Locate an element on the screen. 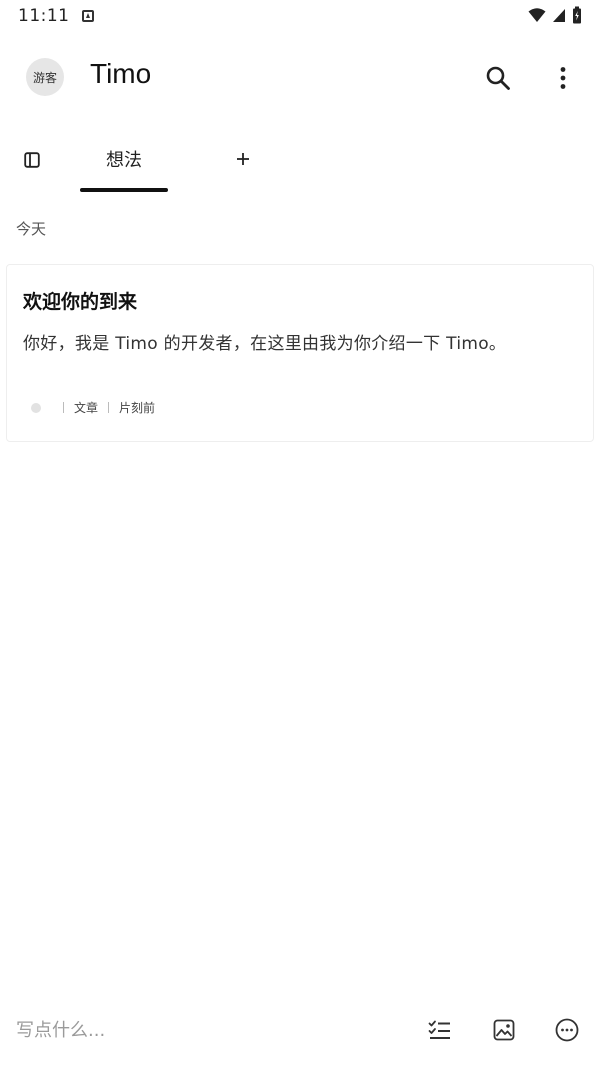 The height and width of the screenshot is (1068, 600). app-title: Timo is located at coordinates (121, 73).